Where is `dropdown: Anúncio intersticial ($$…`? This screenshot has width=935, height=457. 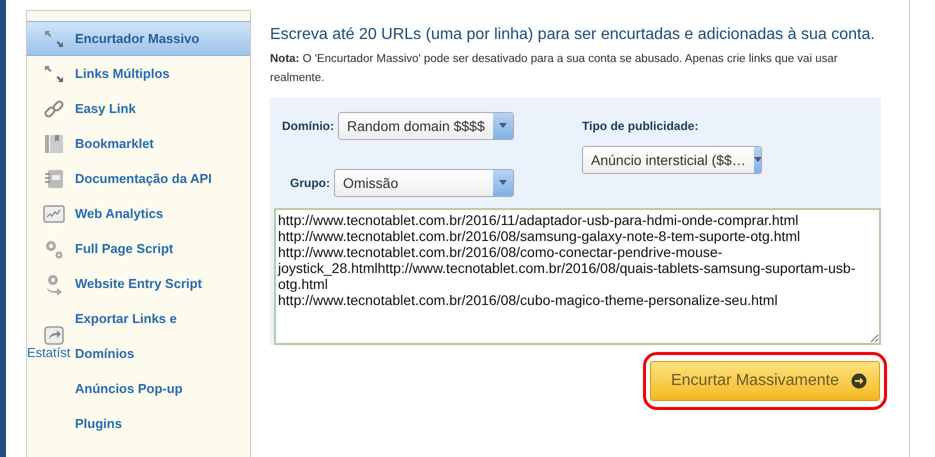 dropdown: Anúncio intersticial ($$… is located at coordinates (672, 160).